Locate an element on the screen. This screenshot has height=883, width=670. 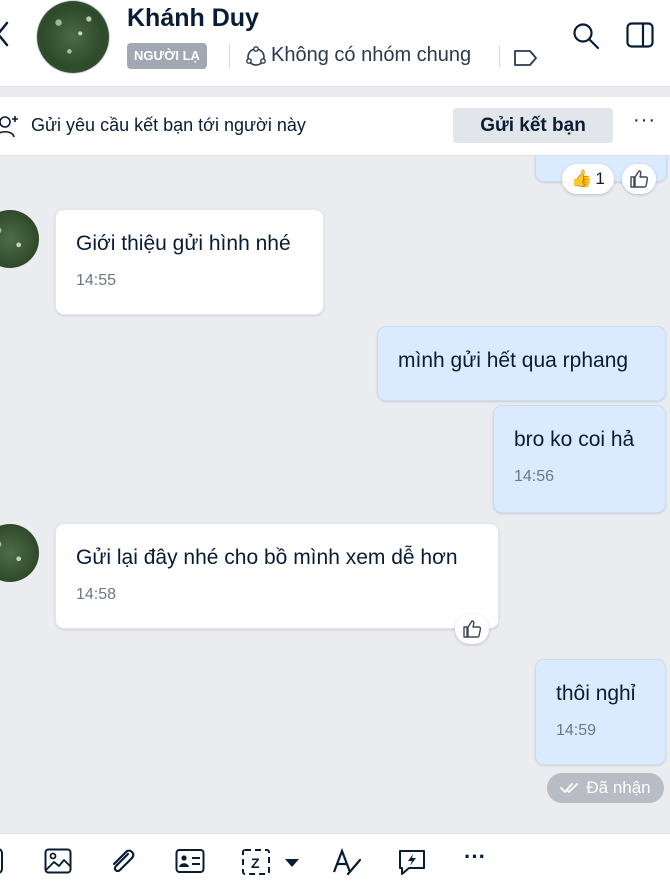
more-options-icon: ··· is located at coordinates (644, 120).